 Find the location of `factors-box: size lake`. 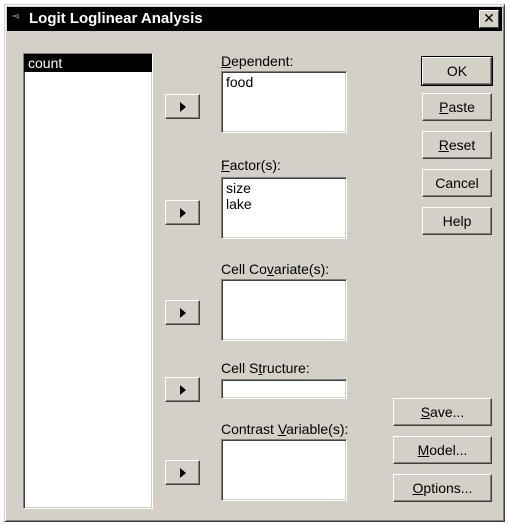

factors-box: size lake is located at coordinates (284, 208).